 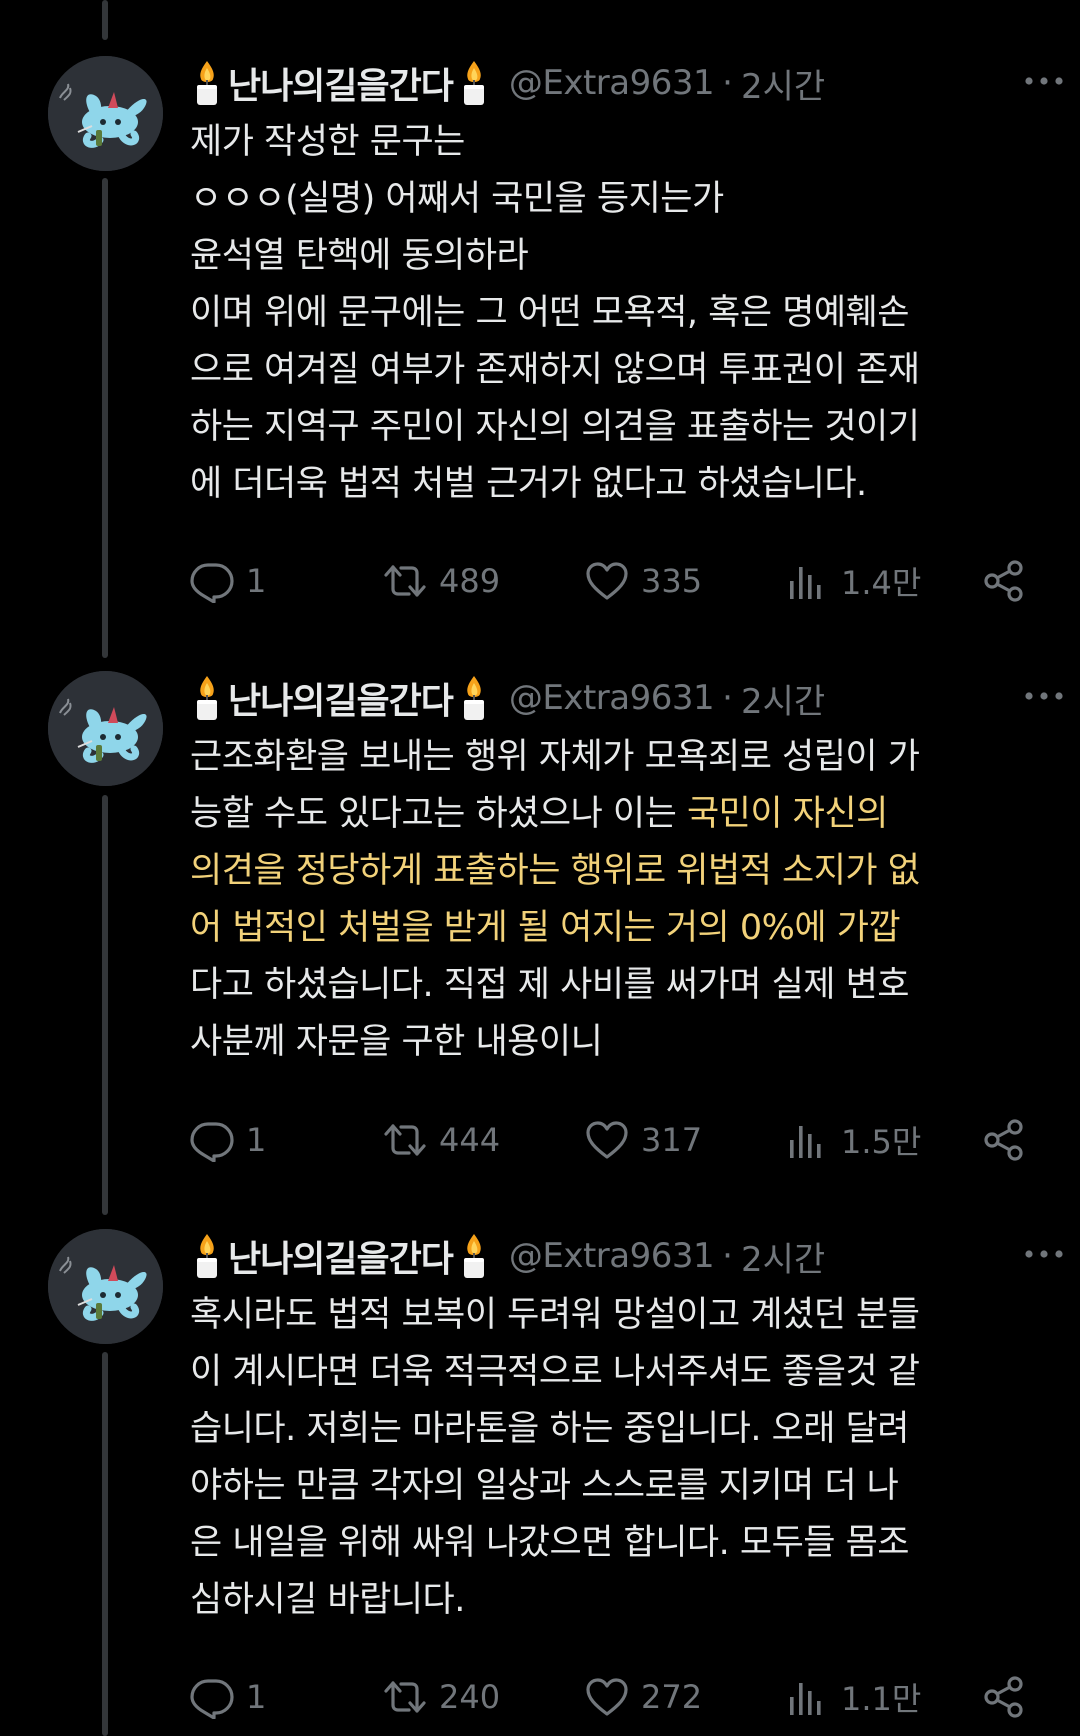 I want to click on highlighted-text: 의견을 정당하게 표출하는 행위로 위법적 소지가 없, so click(x=555, y=871).